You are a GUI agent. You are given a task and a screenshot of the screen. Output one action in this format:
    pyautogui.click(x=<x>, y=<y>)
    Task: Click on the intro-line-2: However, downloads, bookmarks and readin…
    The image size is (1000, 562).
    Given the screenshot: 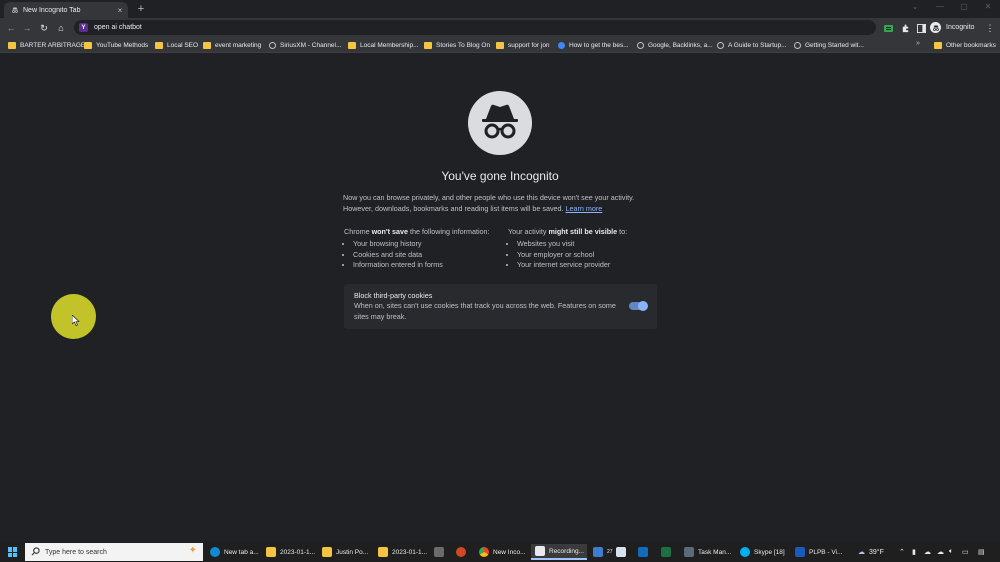 What is the action you would take?
    pyautogui.click(x=473, y=208)
    